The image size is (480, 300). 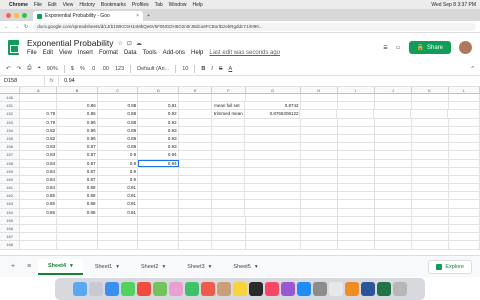 I want to click on row-header: 159, so click(x=10, y=171).